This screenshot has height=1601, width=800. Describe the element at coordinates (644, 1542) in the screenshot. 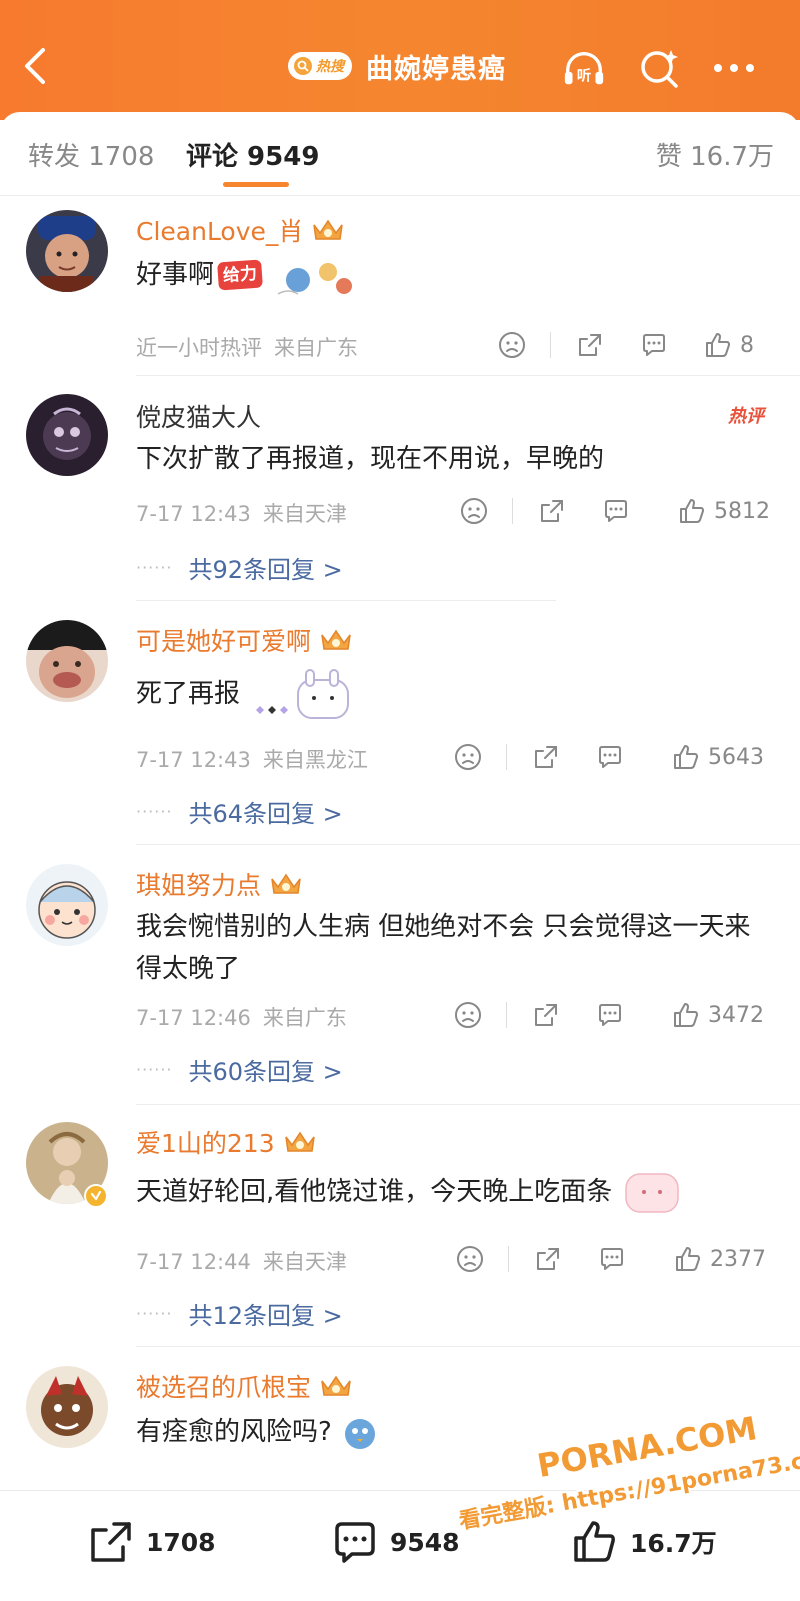

I see `like-post-button: 16.7万` at that location.